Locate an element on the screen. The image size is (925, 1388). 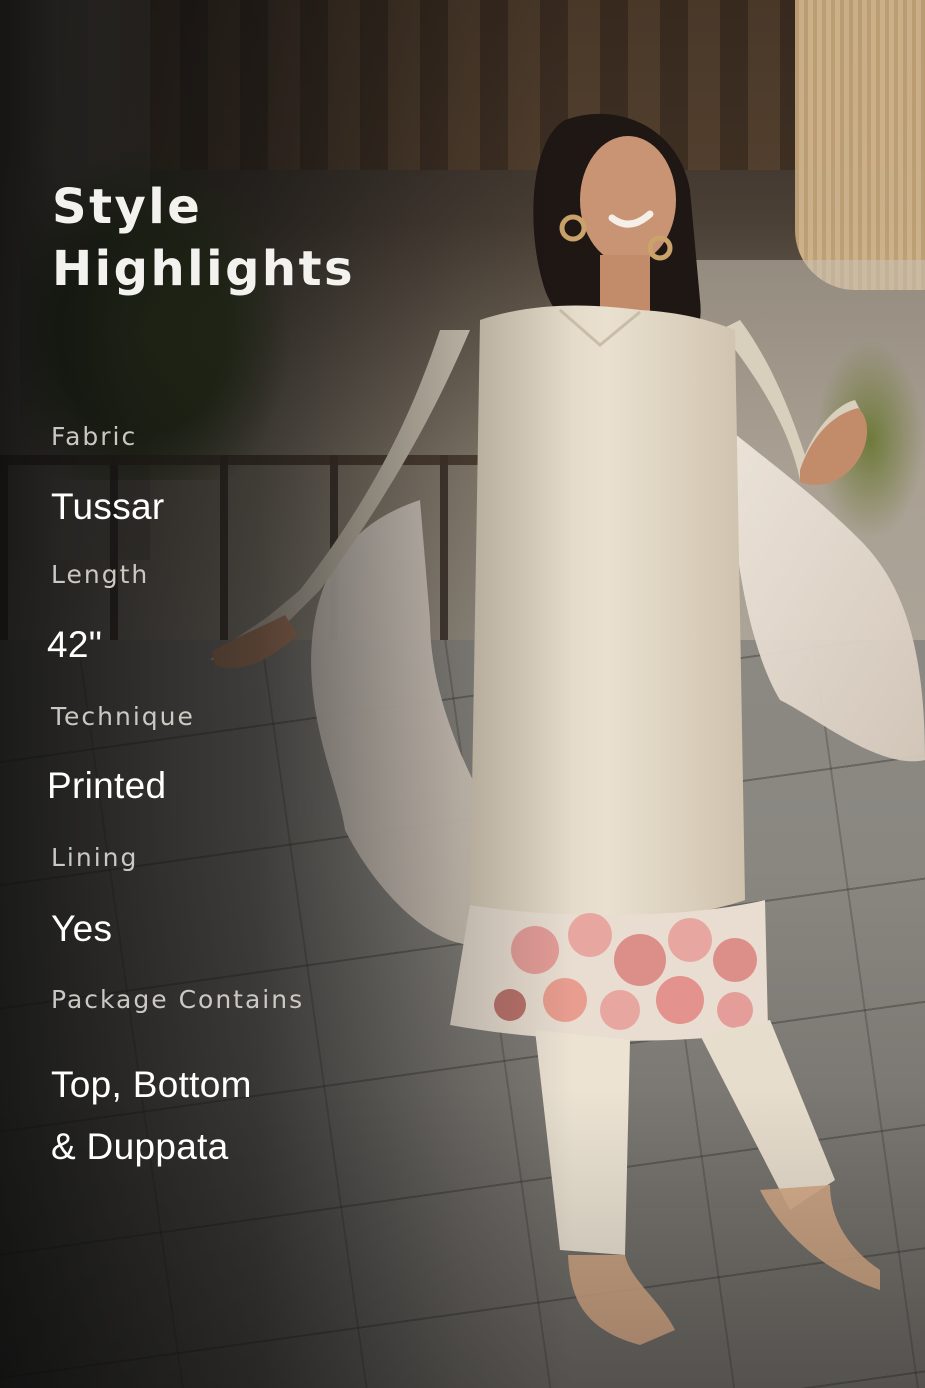
spec-label-technique: Technique is located at coordinates (123, 716).